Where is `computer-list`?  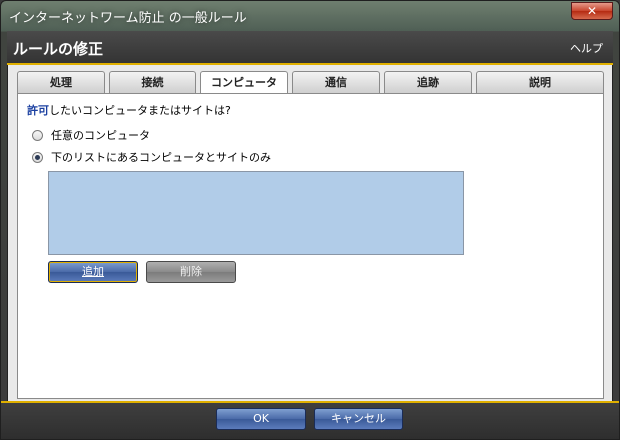
computer-list is located at coordinates (256, 213).